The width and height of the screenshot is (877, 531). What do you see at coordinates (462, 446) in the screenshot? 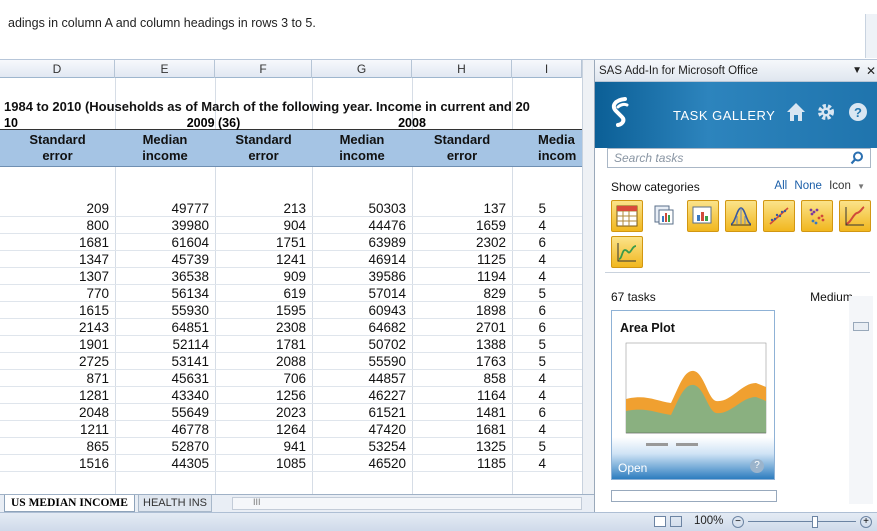
I see `table-cell: 1325` at bounding box center [462, 446].